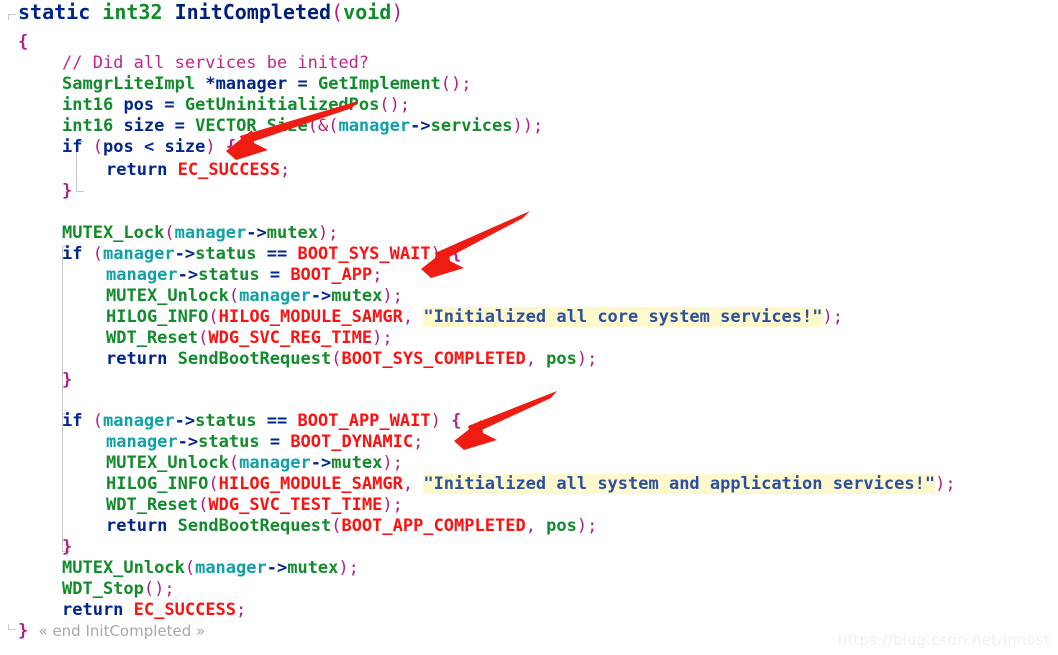 This screenshot has width=1058, height=655. What do you see at coordinates (210, 84) in the screenshot?
I see `token-star: *` at bounding box center [210, 84].